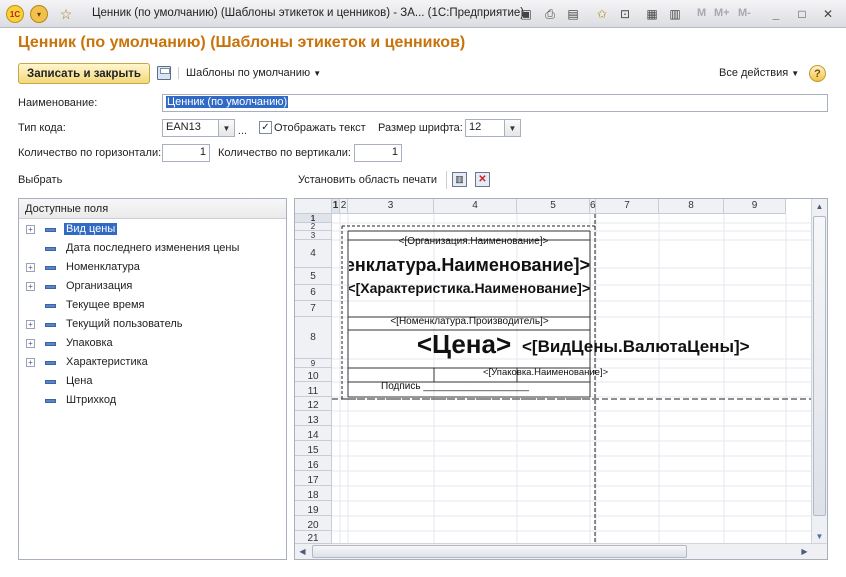 Image resolution: width=846 pixels, height=577 pixels. What do you see at coordinates (313, 254) in the screenshot?
I see `row-header: 4` at bounding box center [313, 254].